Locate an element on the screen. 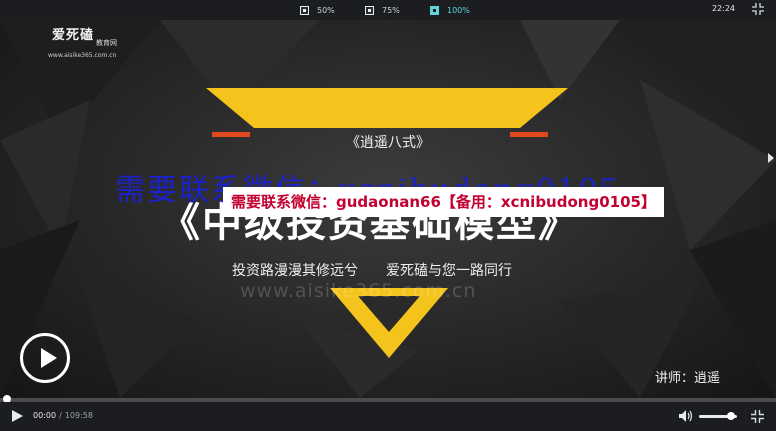 This screenshot has height=431, width=776. current-time: 00:00 is located at coordinates (45, 415).